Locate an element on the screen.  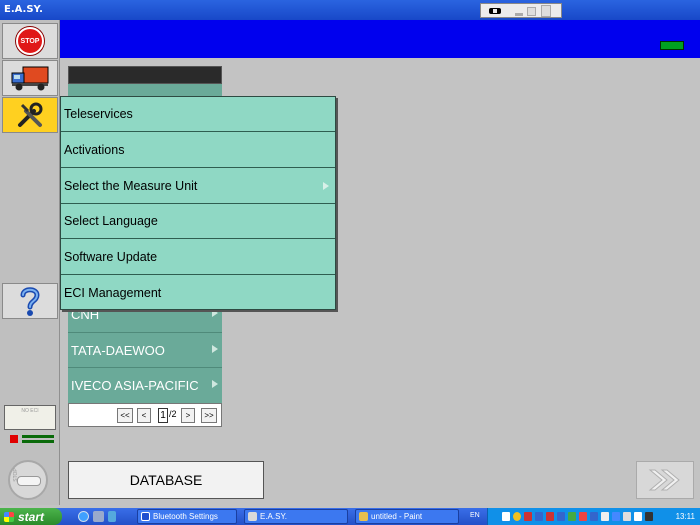
shield-icon is located at coordinates (517, 516).